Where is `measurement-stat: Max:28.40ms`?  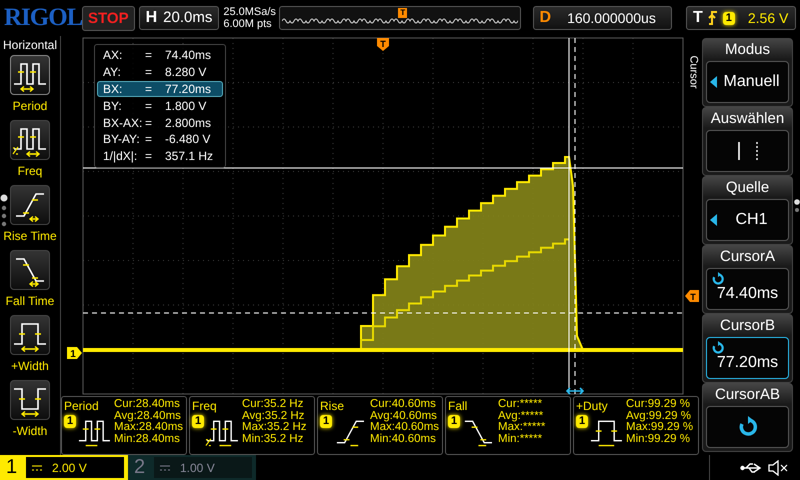
measurement-stat: Max:28.40ms is located at coordinates (149, 428).